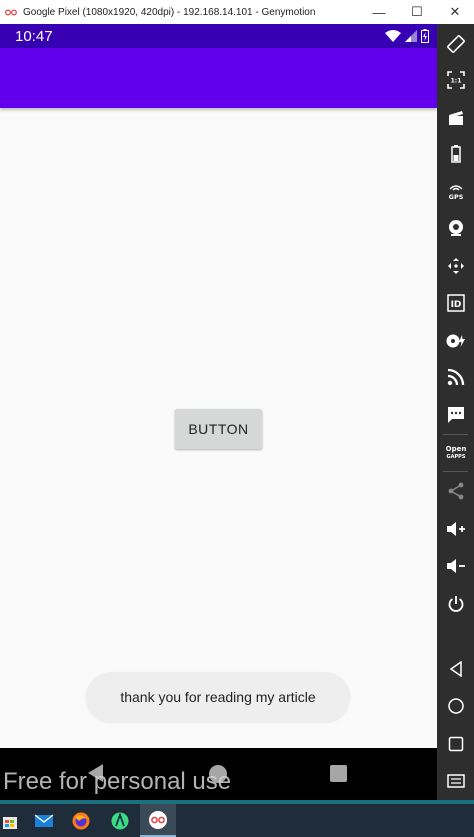  I want to click on svg-text: 1:1, so click(455, 81).